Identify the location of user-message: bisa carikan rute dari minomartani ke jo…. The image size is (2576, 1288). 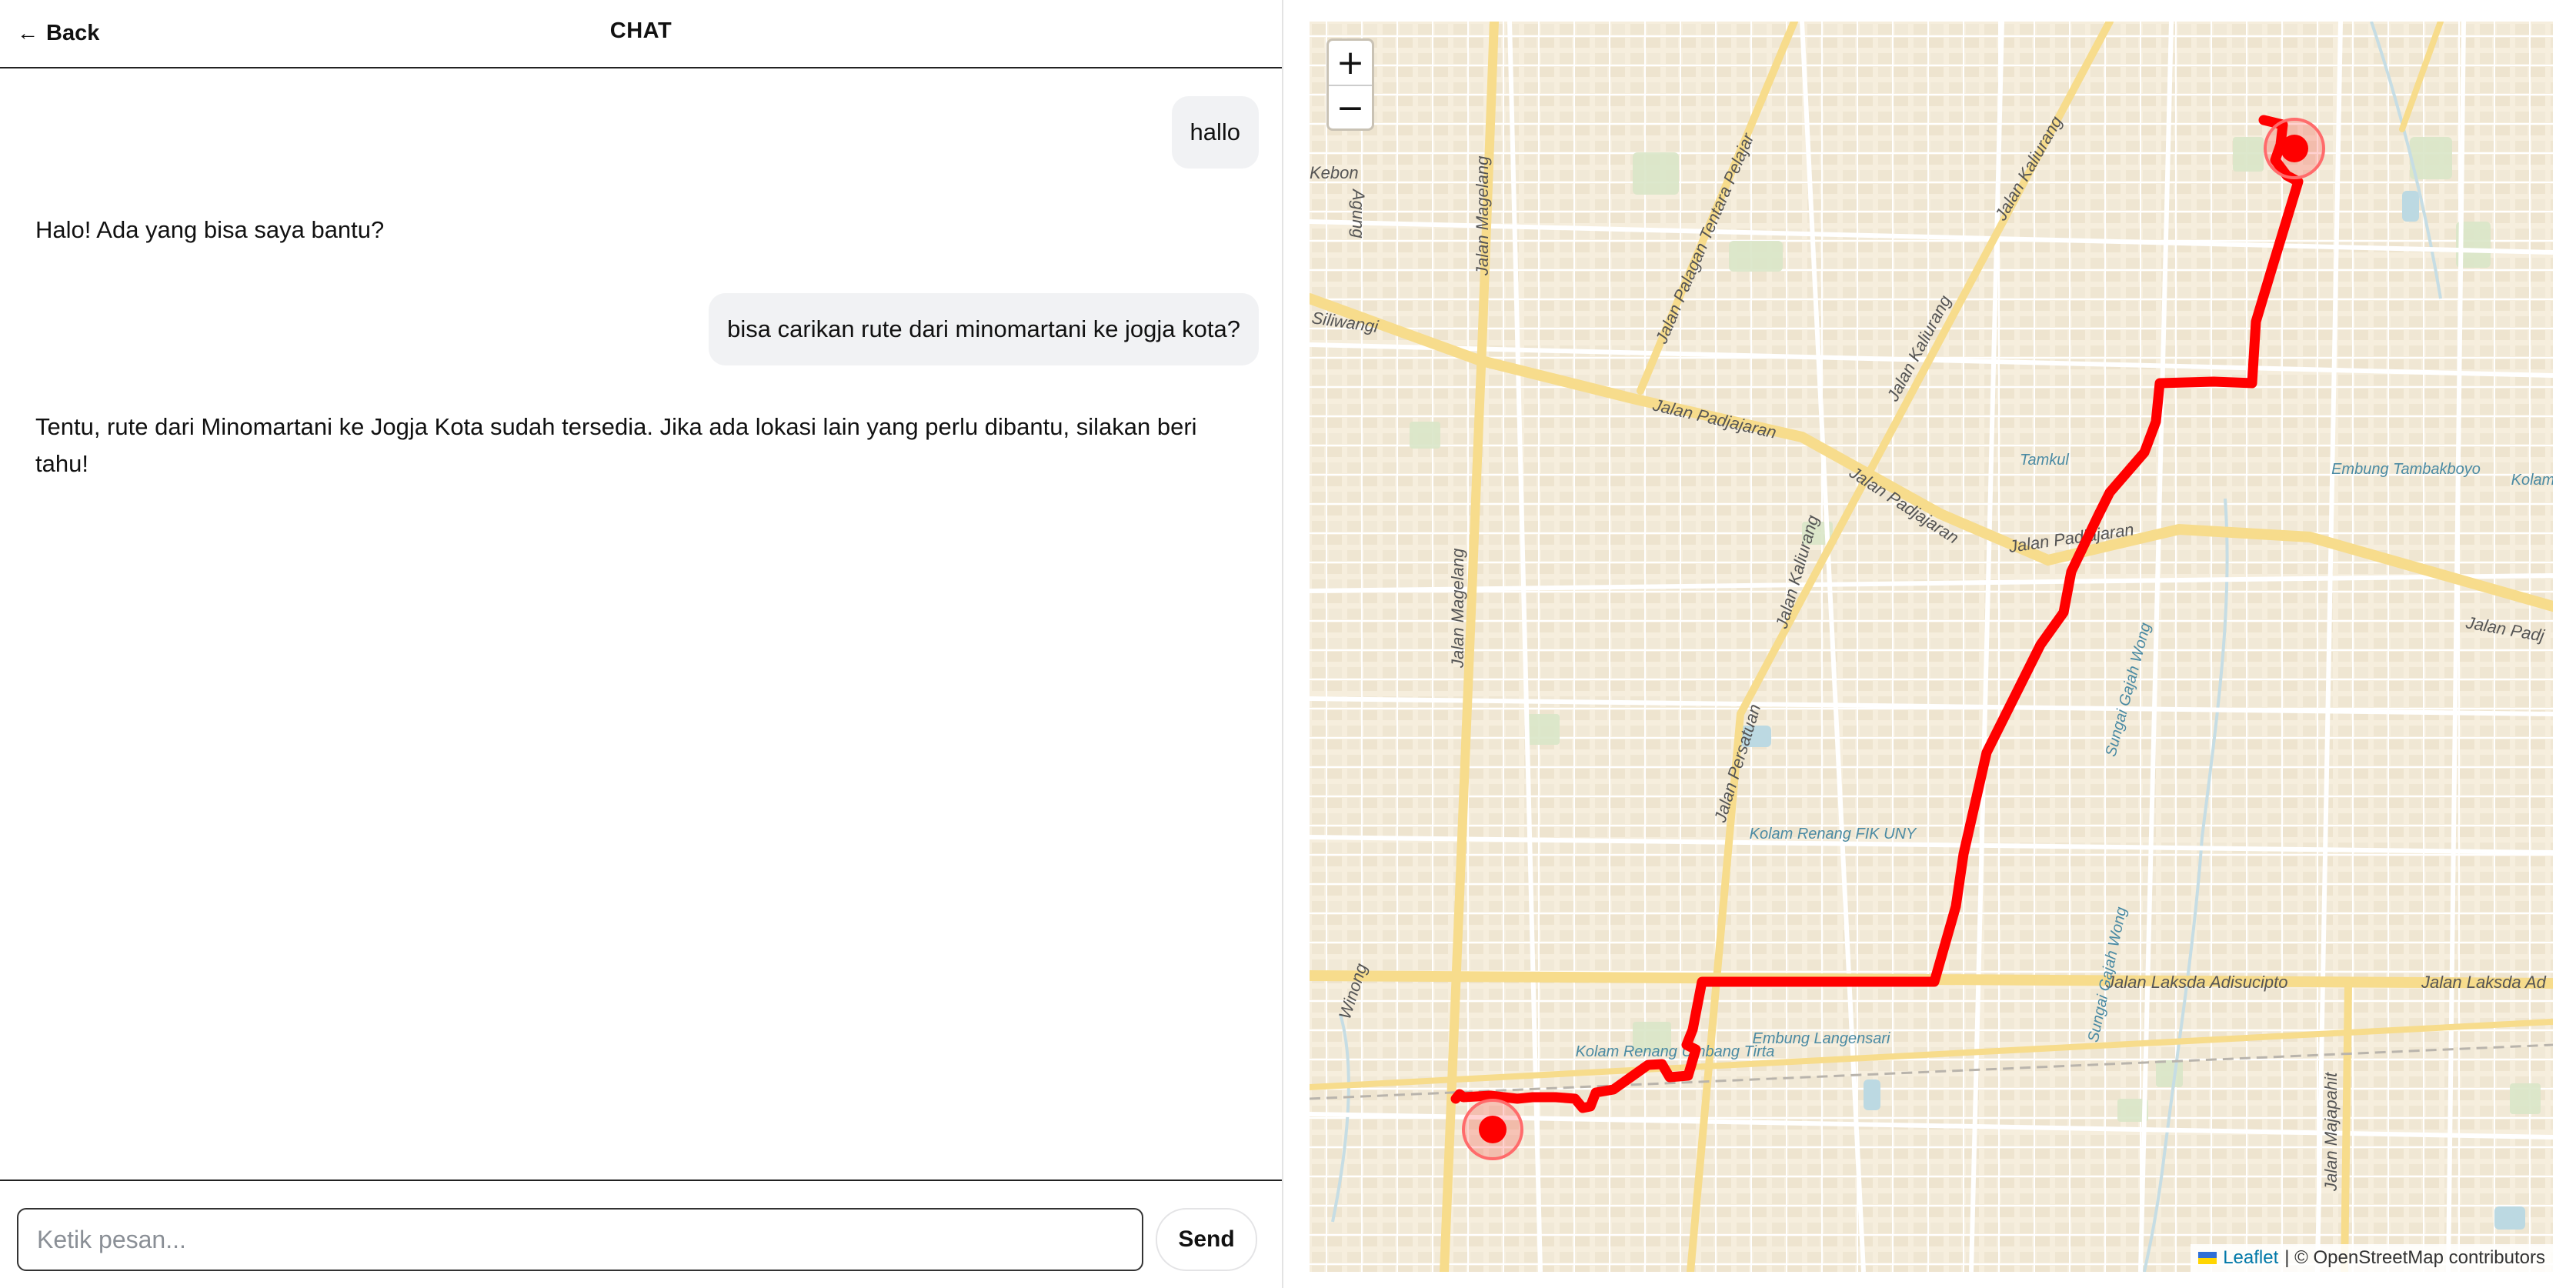
(984, 329).